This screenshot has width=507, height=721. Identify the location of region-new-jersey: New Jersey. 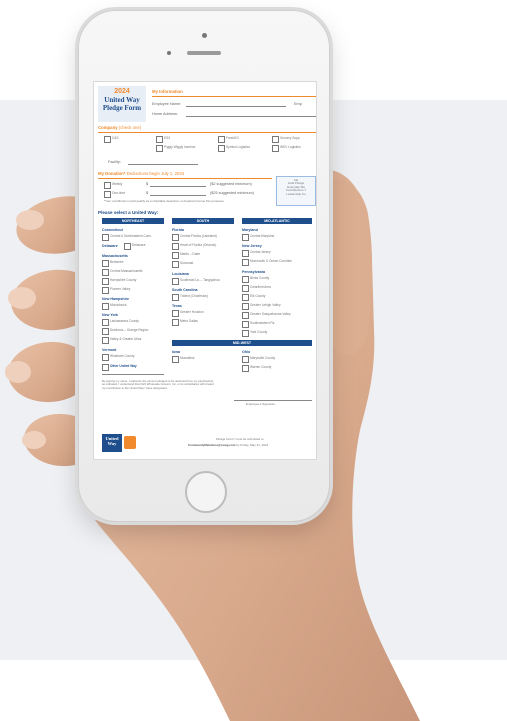
(252, 246).